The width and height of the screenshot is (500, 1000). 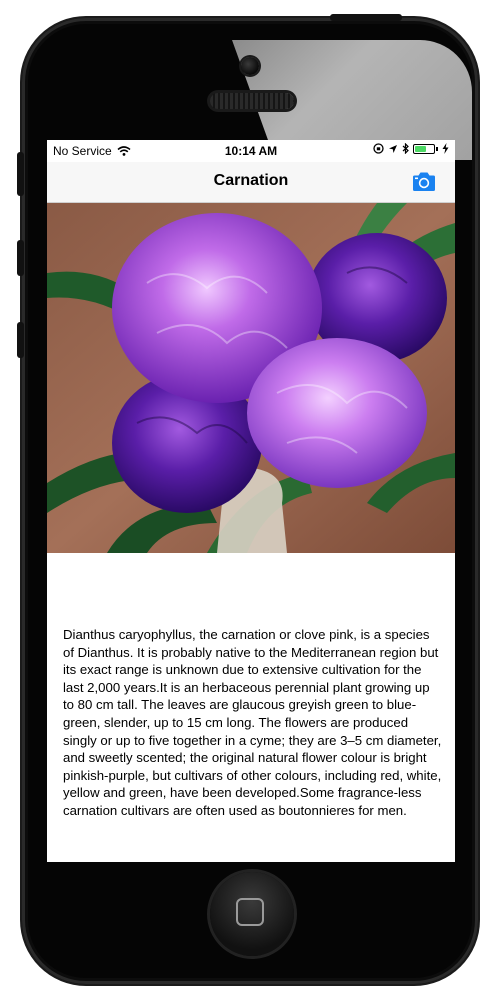 I want to click on navigation-bar: Carnation, so click(x=251, y=182).